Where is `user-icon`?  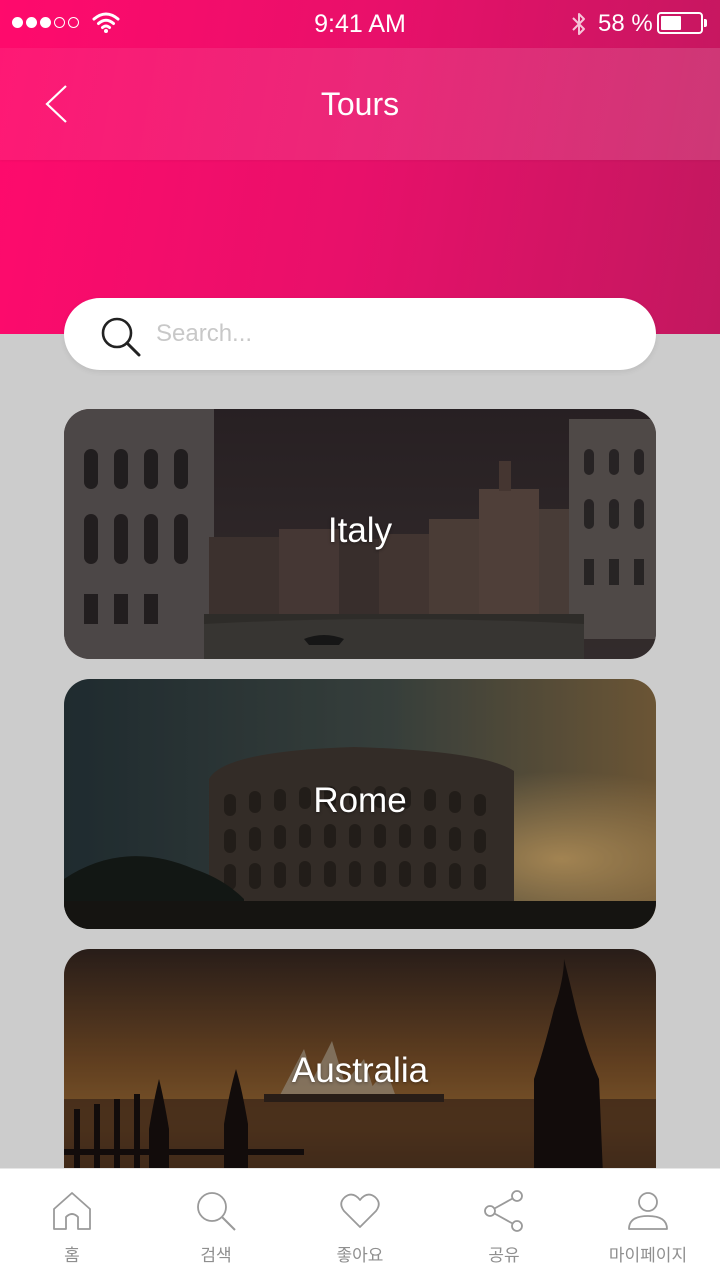
user-icon is located at coordinates (648, 1211).